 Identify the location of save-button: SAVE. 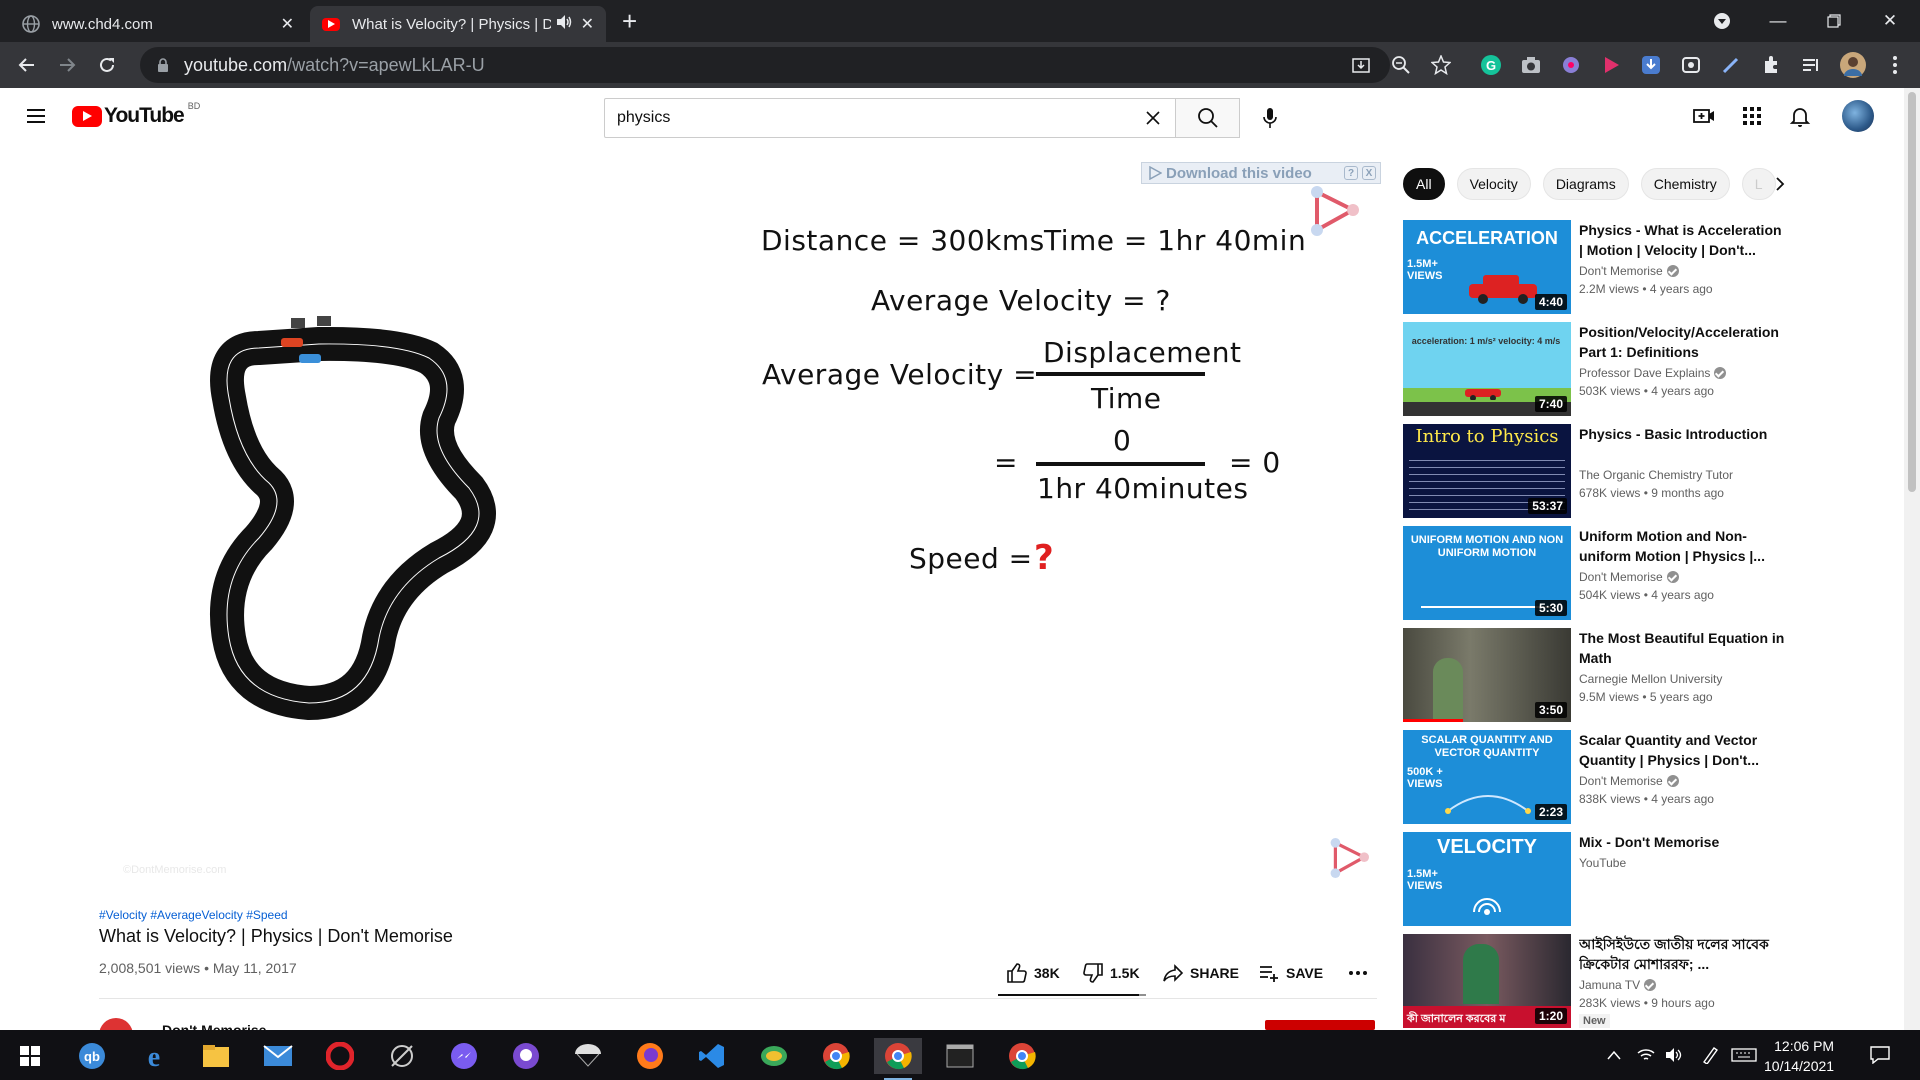
(1290, 973).